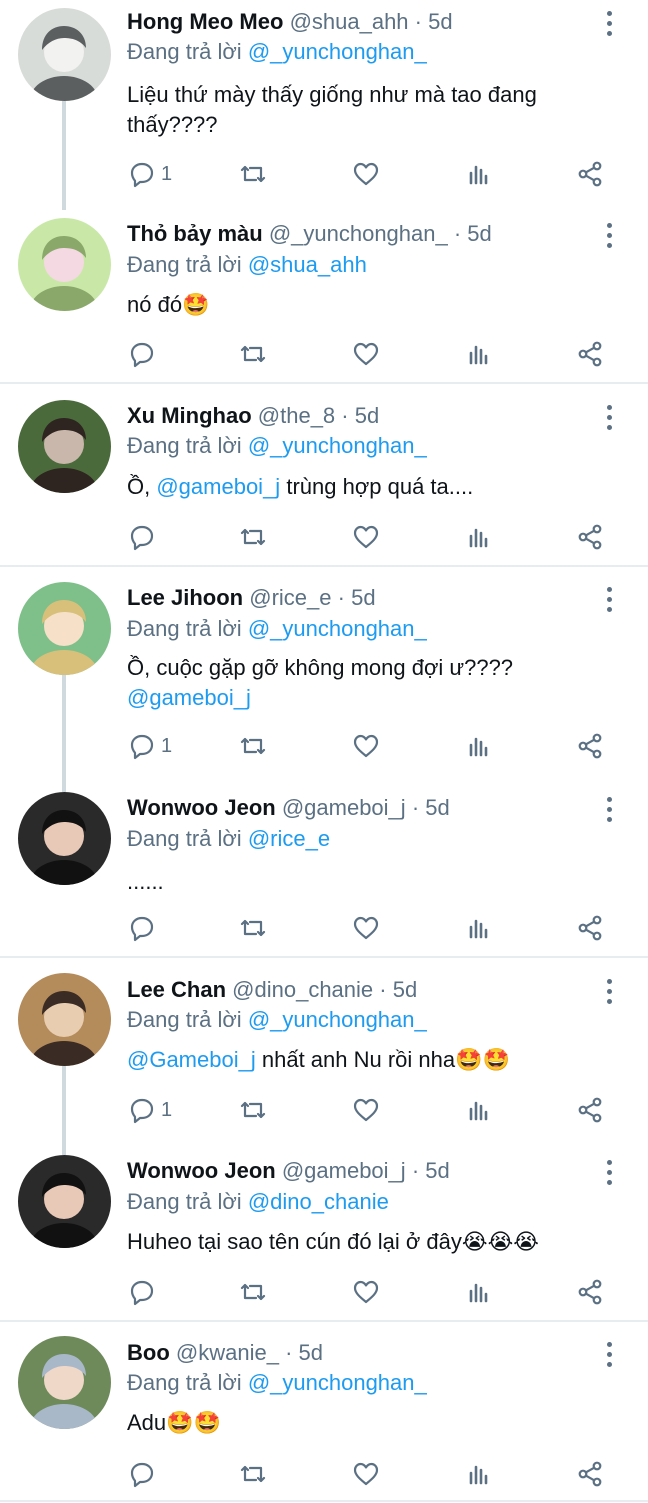  I want to click on heart-icon, so click(366, 1474).